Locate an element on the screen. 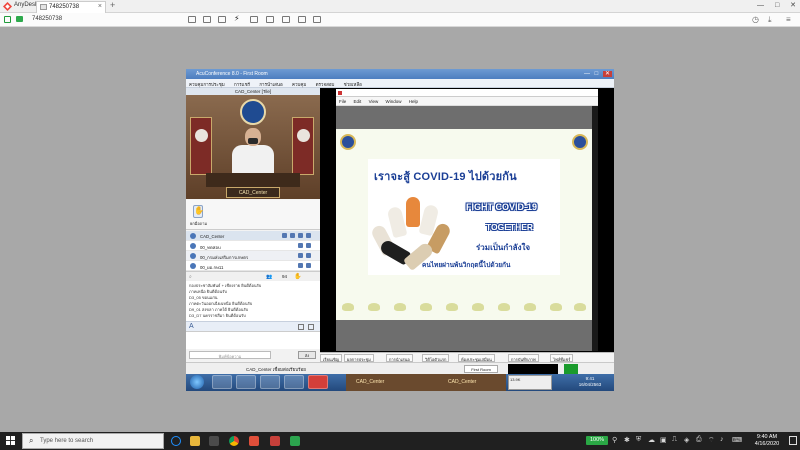 The image size is (800, 450). clipboard-icon is located at coordinates (207, 19).